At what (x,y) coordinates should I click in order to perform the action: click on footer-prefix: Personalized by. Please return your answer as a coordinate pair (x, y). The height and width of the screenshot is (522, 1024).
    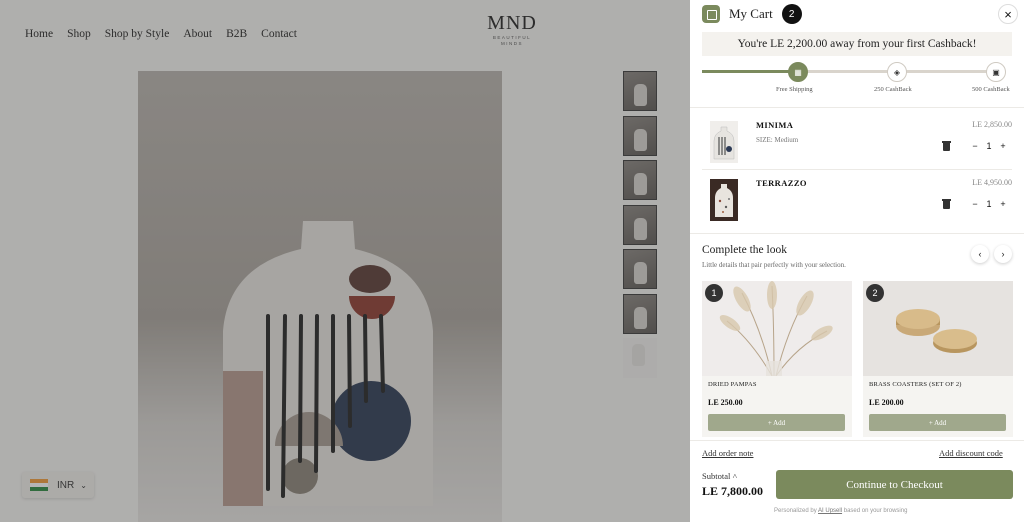
    Looking at the image, I should click on (795, 511).